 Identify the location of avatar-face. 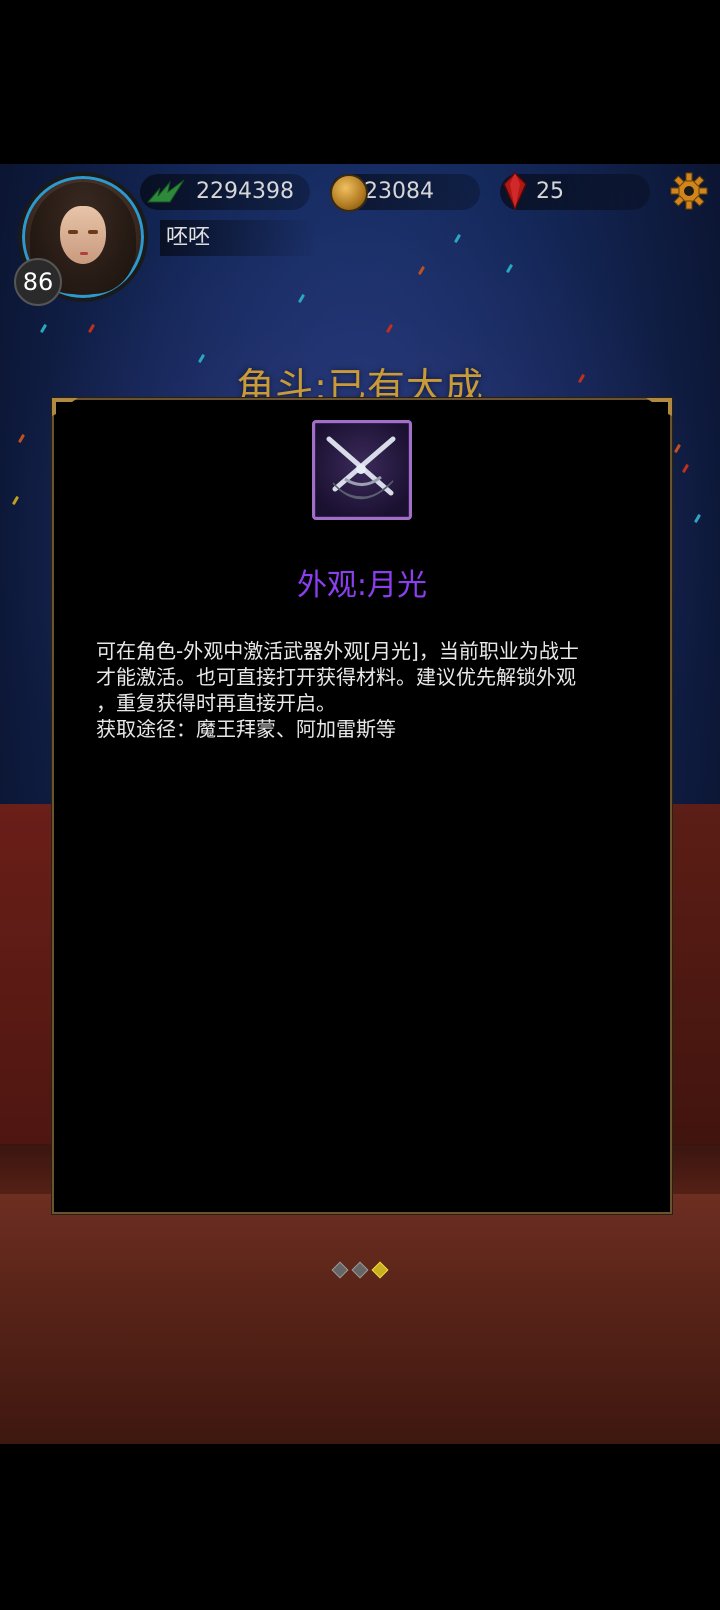
(83, 235).